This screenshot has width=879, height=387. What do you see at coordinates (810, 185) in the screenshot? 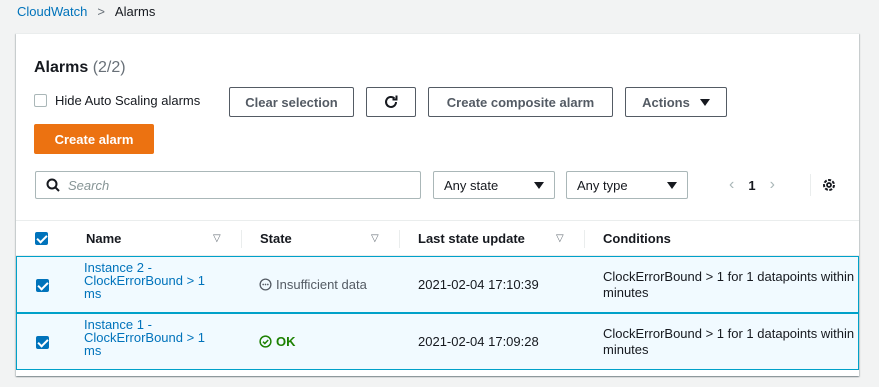
I see `divider` at bounding box center [810, 185].